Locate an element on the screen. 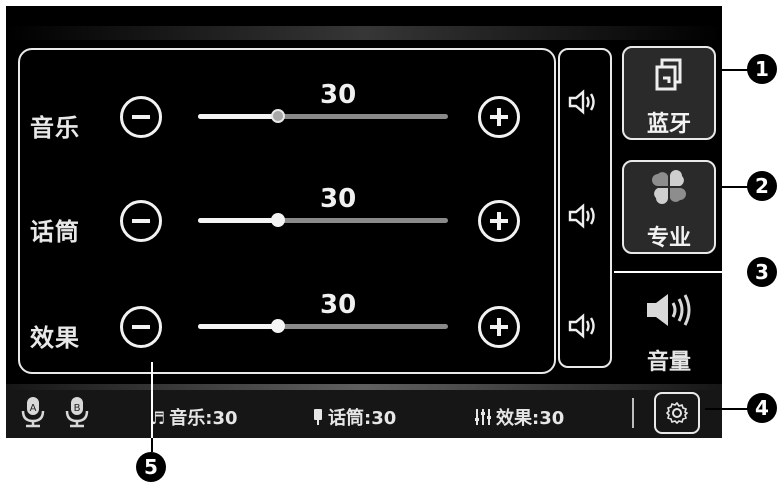 Image resolution: width=779 pixels, height=492 pixels. music-status: ♬ 音乐:30 is located at coordinates (194, 417).